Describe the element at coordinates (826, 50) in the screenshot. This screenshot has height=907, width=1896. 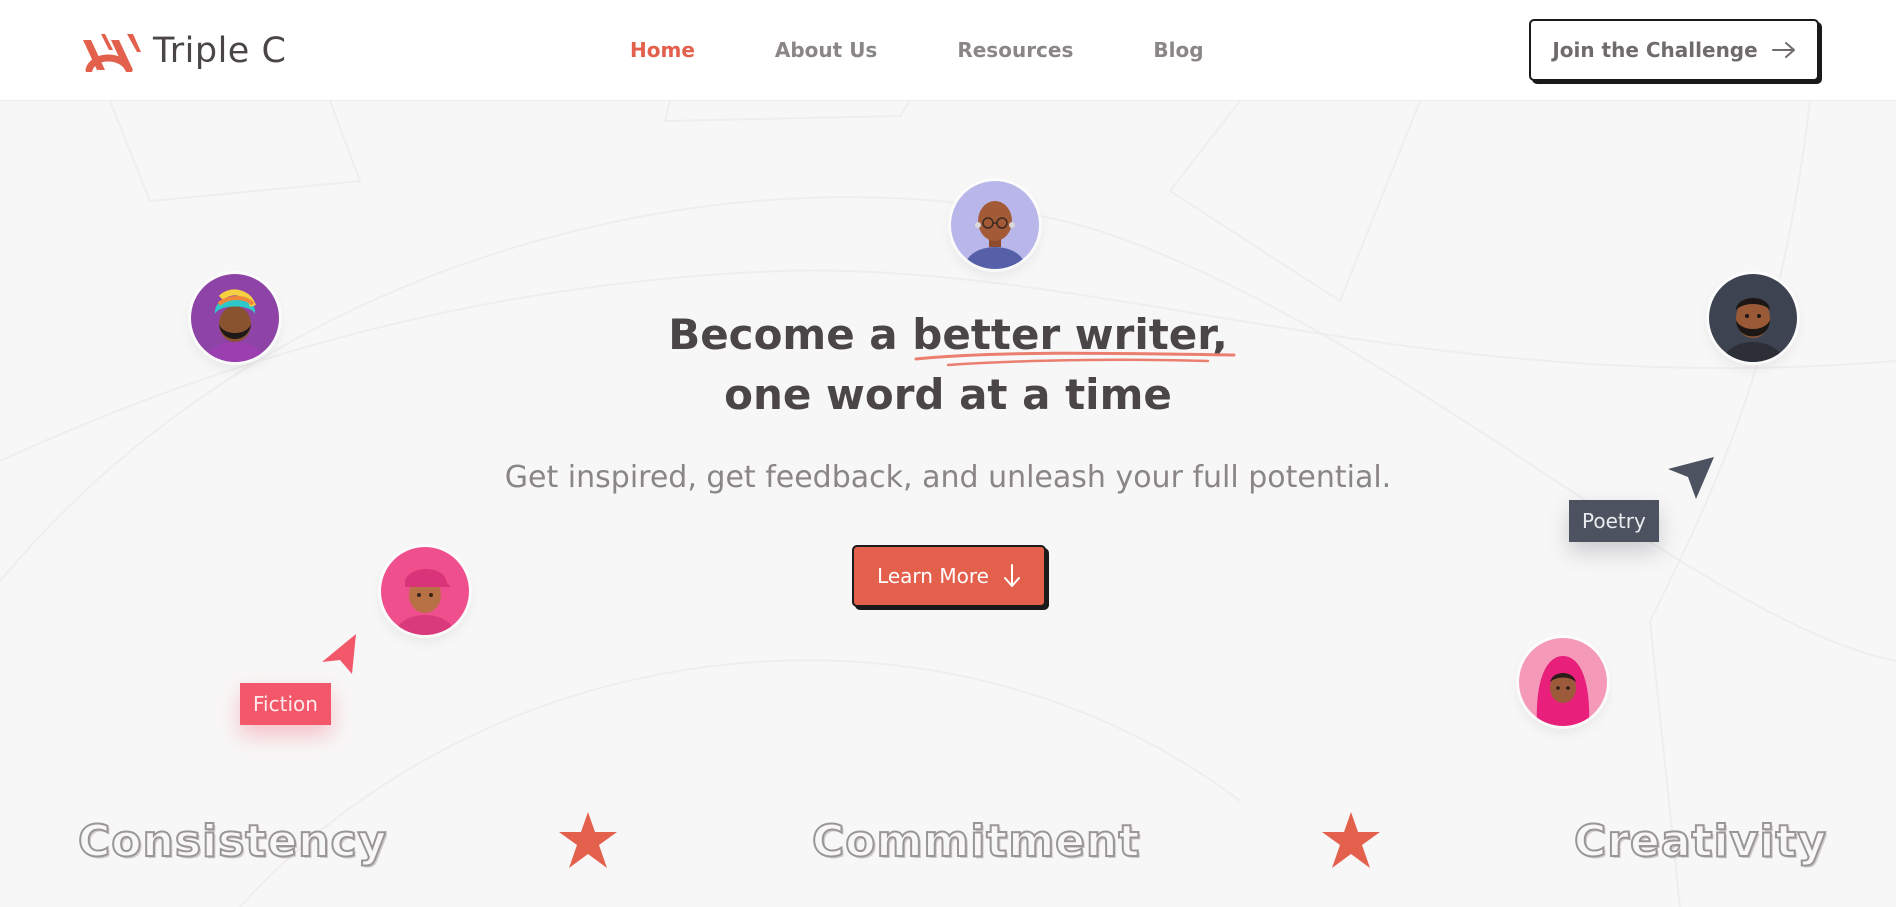
I see `nav-about-us: About Us` at that location.